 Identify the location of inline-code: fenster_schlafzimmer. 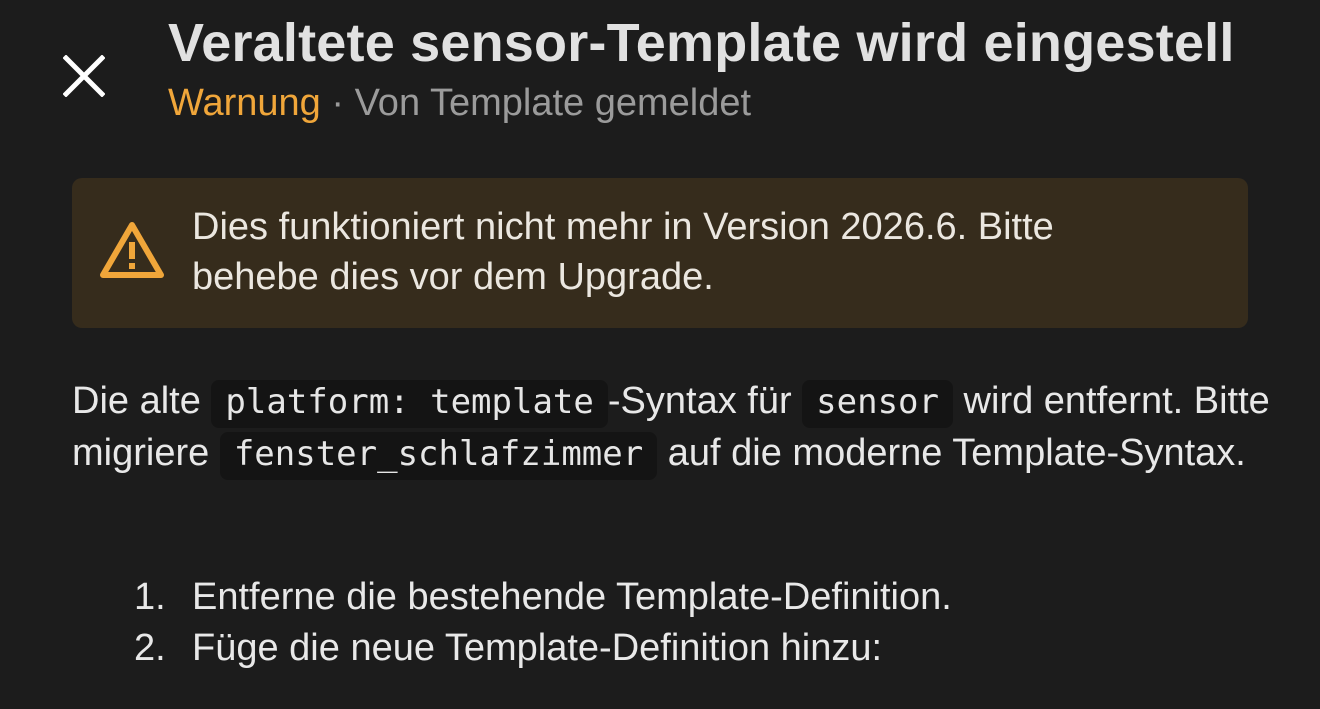
(438, 456).